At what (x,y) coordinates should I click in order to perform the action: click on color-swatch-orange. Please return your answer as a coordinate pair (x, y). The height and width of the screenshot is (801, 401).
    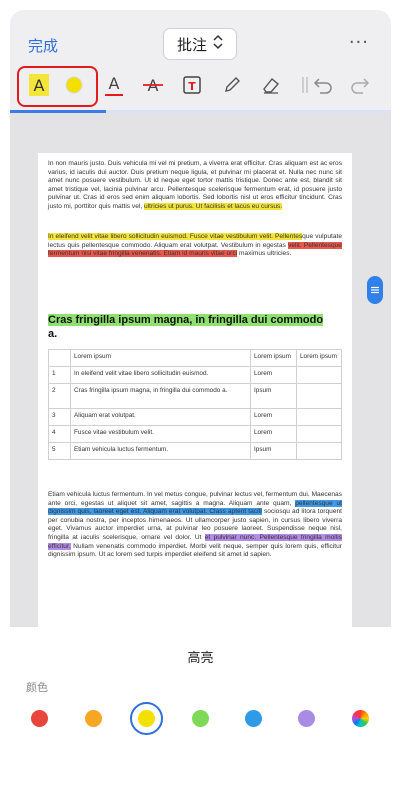
    Looking at the image, I should click on (93, 718).